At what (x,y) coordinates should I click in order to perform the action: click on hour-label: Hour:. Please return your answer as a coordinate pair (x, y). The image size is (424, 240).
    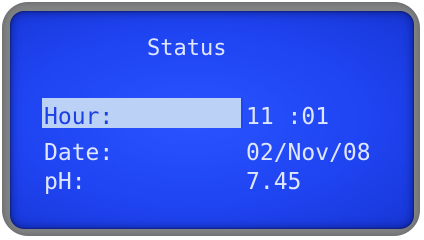
    Looking at the image, I should click on (78, 117).